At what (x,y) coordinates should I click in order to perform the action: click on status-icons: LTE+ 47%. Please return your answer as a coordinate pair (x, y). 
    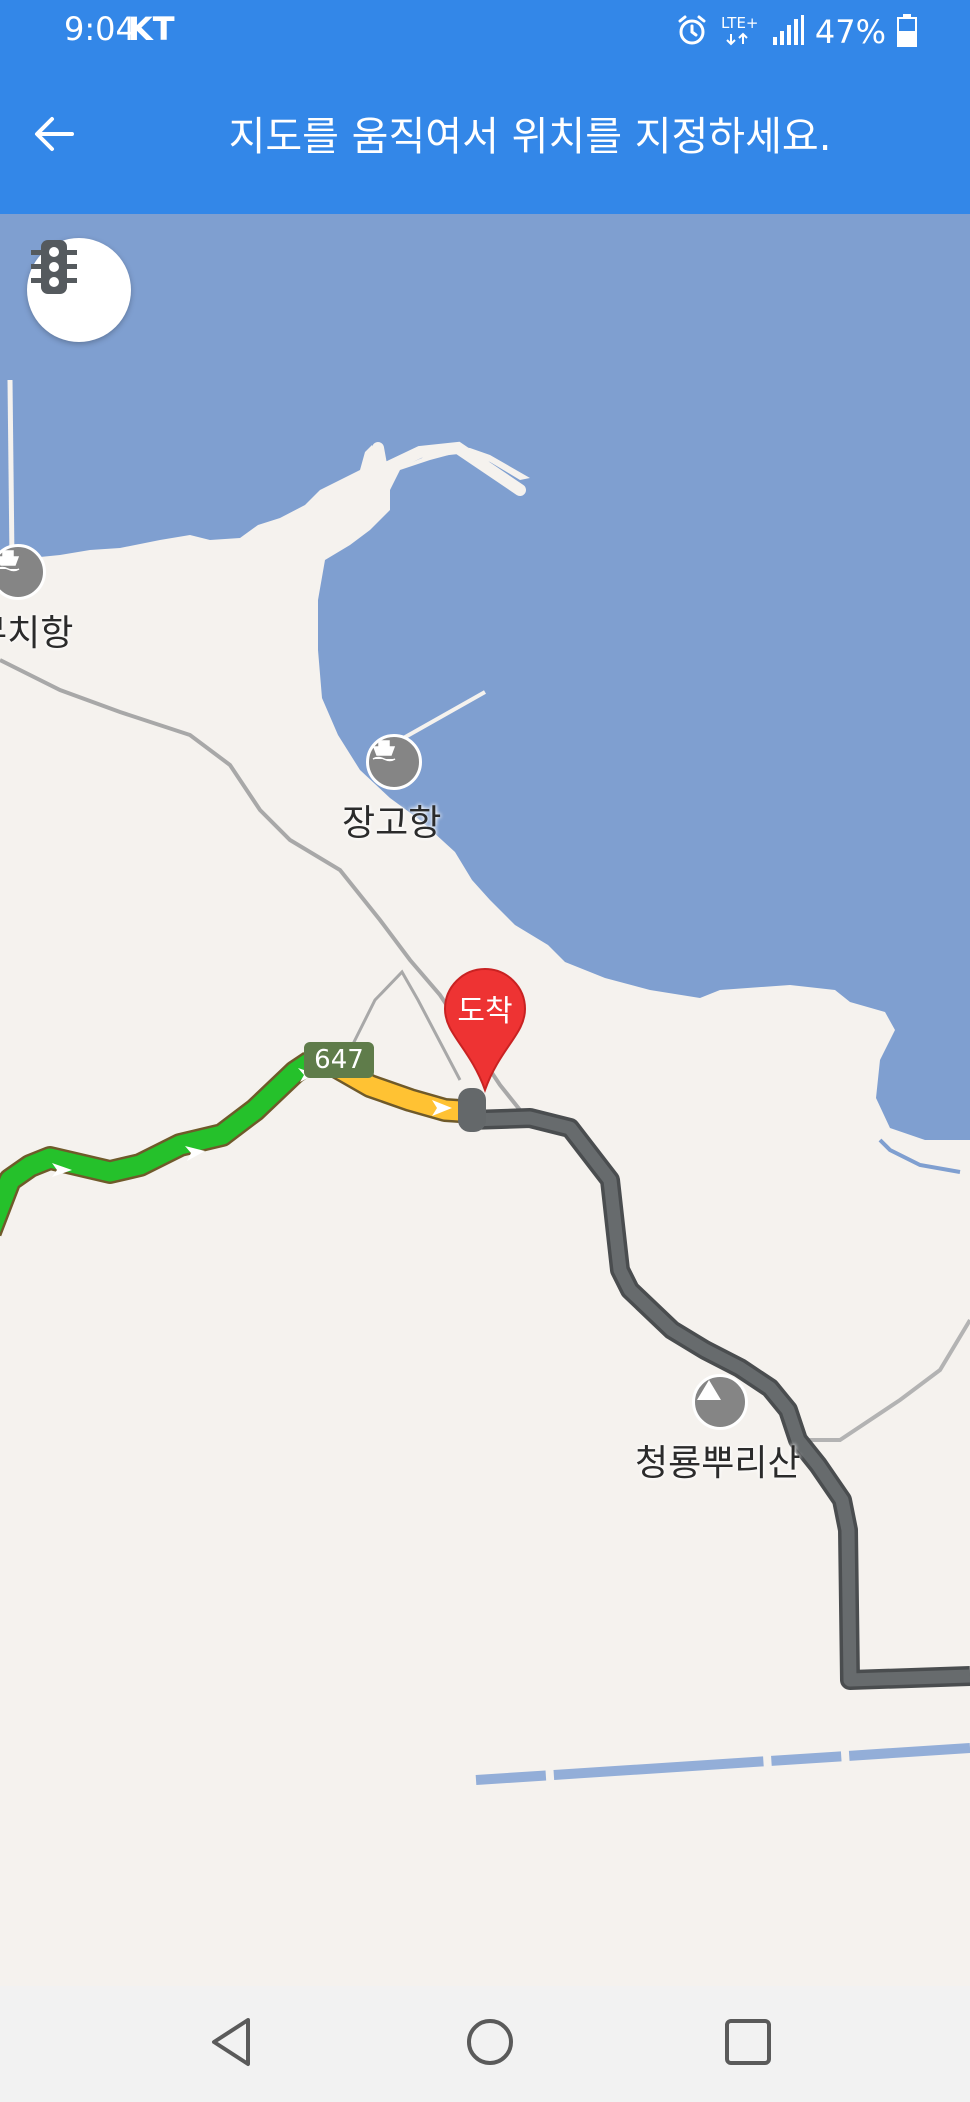
    Looking at the image, I should click on (796, 32).